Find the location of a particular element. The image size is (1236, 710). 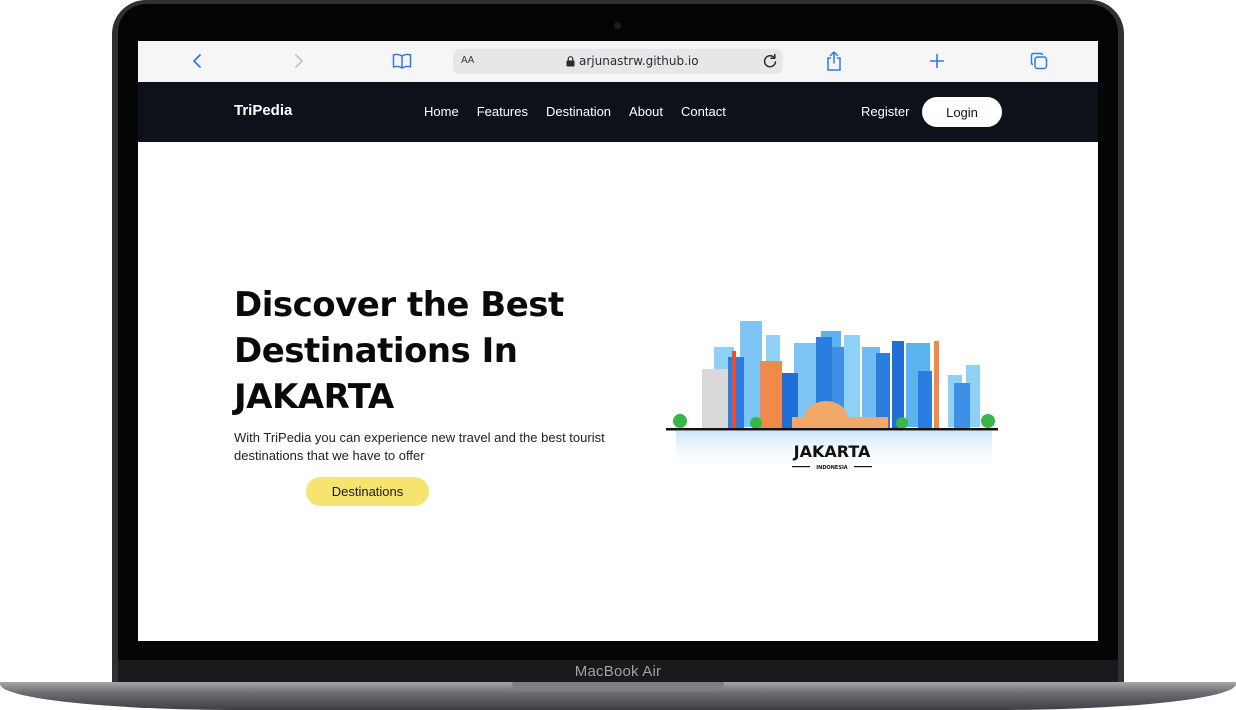

illustration-city-label: JAKARTA is located at coordinates (832, 451).